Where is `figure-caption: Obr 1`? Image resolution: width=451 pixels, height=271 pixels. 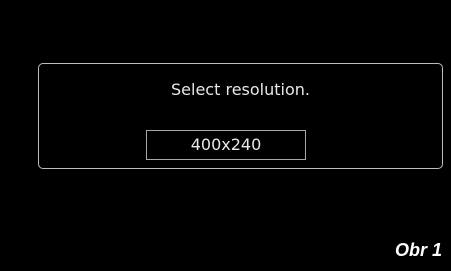
figure-caption: Obr 1 is located at coordinates (418, 250).